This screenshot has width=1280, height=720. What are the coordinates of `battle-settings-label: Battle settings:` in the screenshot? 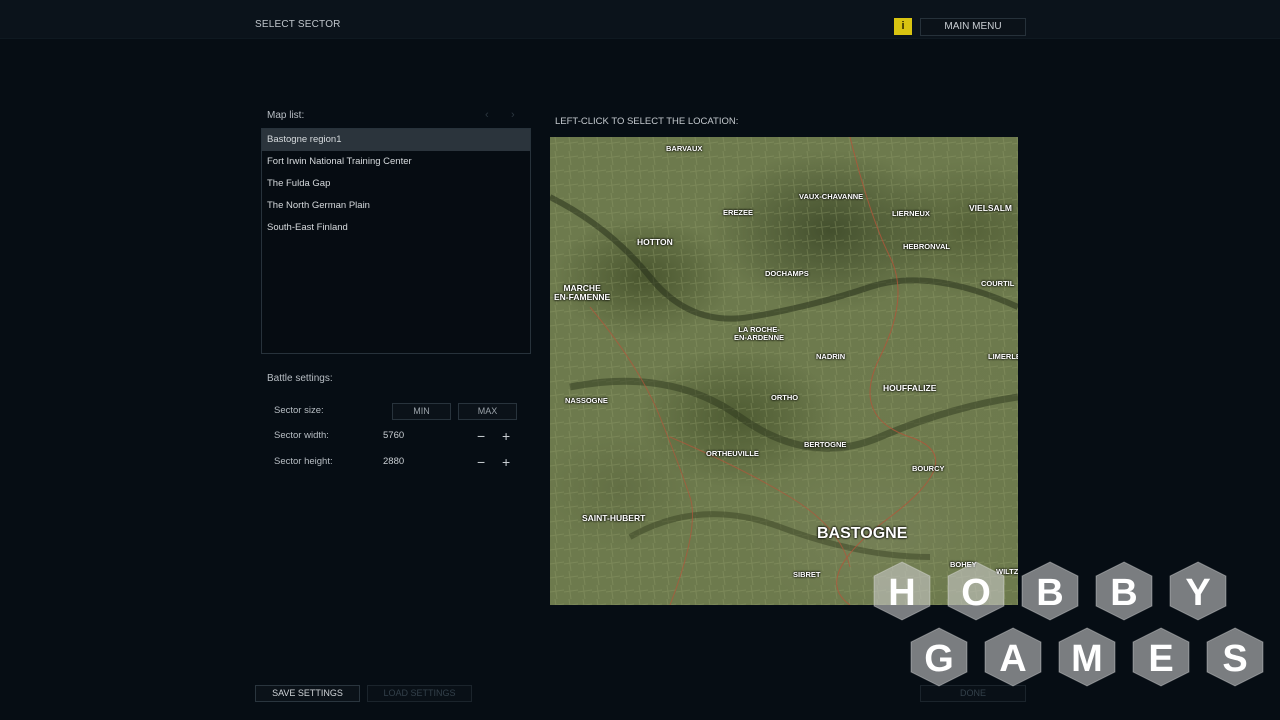 It's located at (300, 378).